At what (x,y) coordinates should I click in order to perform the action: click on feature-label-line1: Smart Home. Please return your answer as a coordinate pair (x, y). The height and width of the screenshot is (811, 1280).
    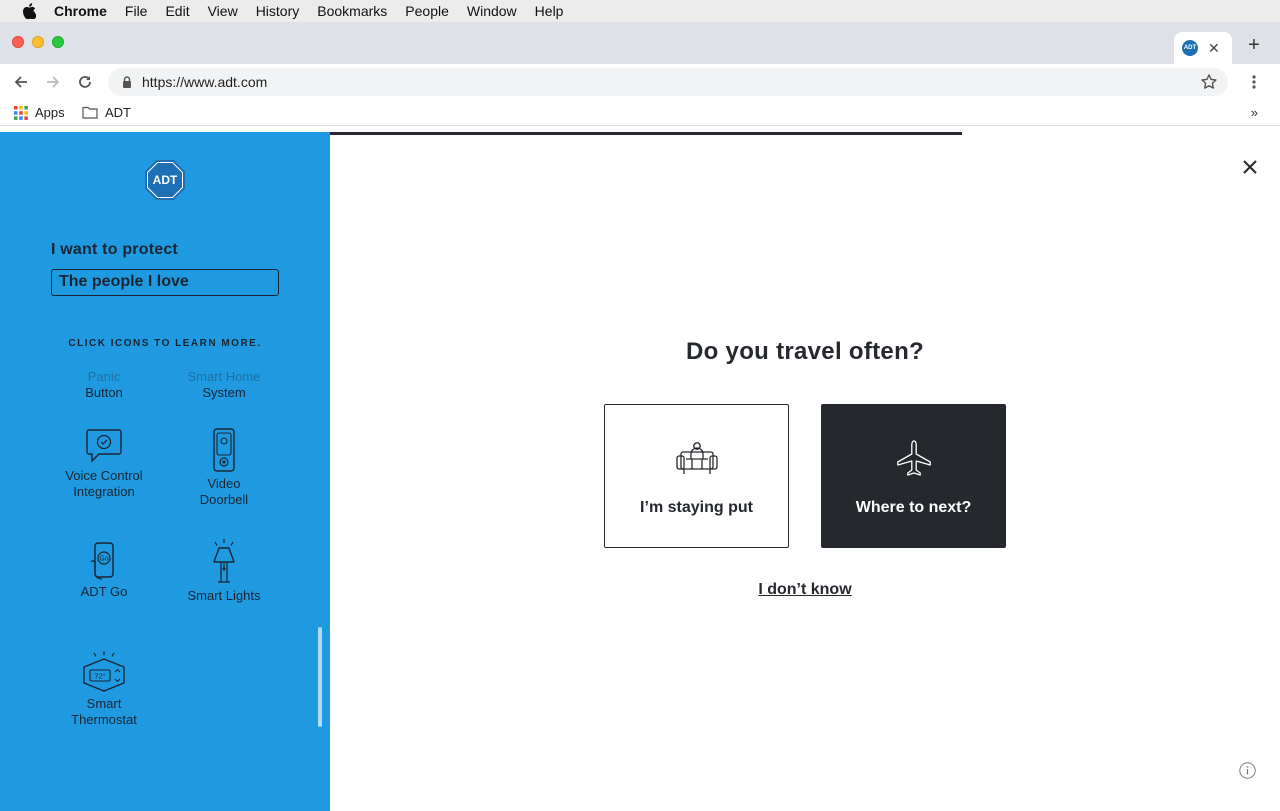
    Looking at the image, I should click on (224, 376).